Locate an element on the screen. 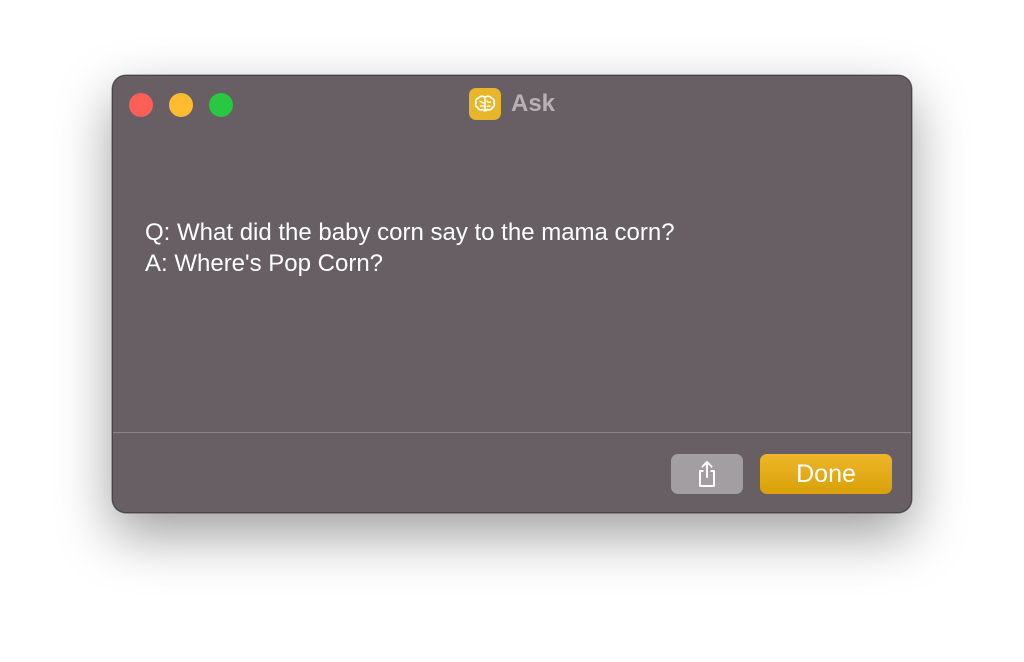 The height and width of the screenshot is (662, 1024). answer-text: A: Where's Pop Corn? is located at coordinates (264, 263).